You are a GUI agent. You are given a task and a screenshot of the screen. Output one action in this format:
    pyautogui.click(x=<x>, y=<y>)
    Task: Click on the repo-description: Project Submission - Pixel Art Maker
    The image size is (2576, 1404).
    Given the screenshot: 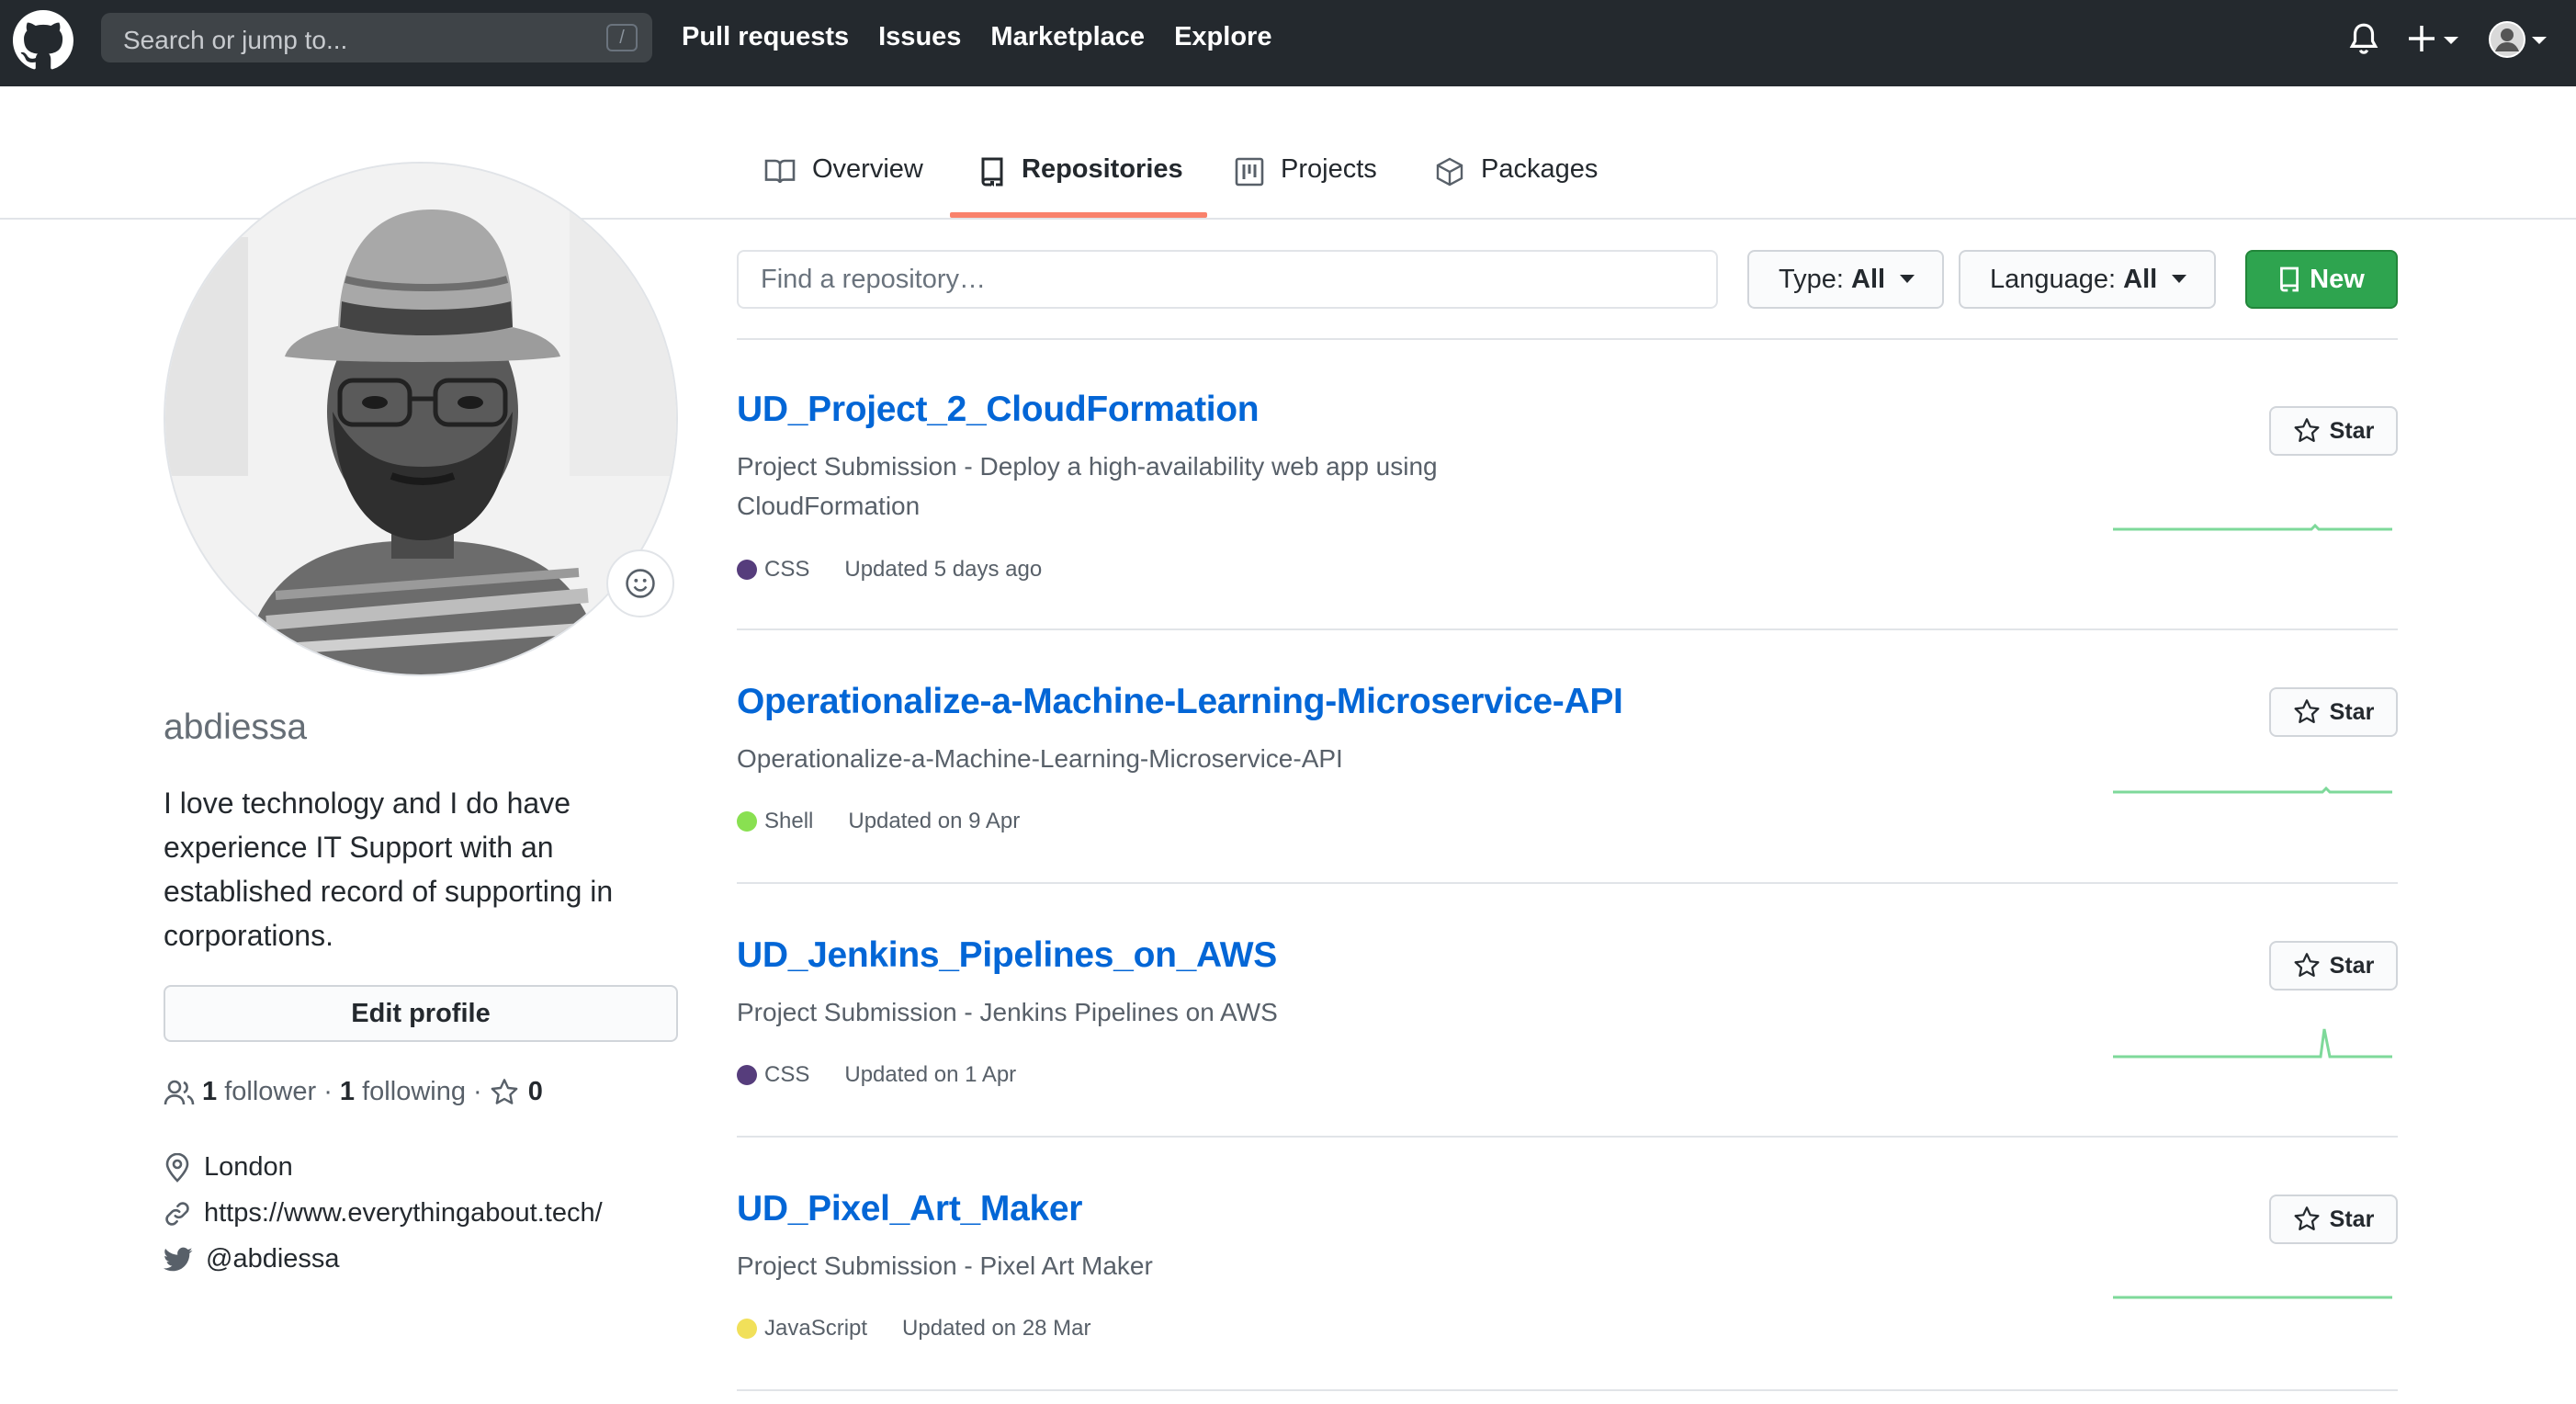 What is the action you would take?
    pyautogui.click(x=945, y=1265)
    